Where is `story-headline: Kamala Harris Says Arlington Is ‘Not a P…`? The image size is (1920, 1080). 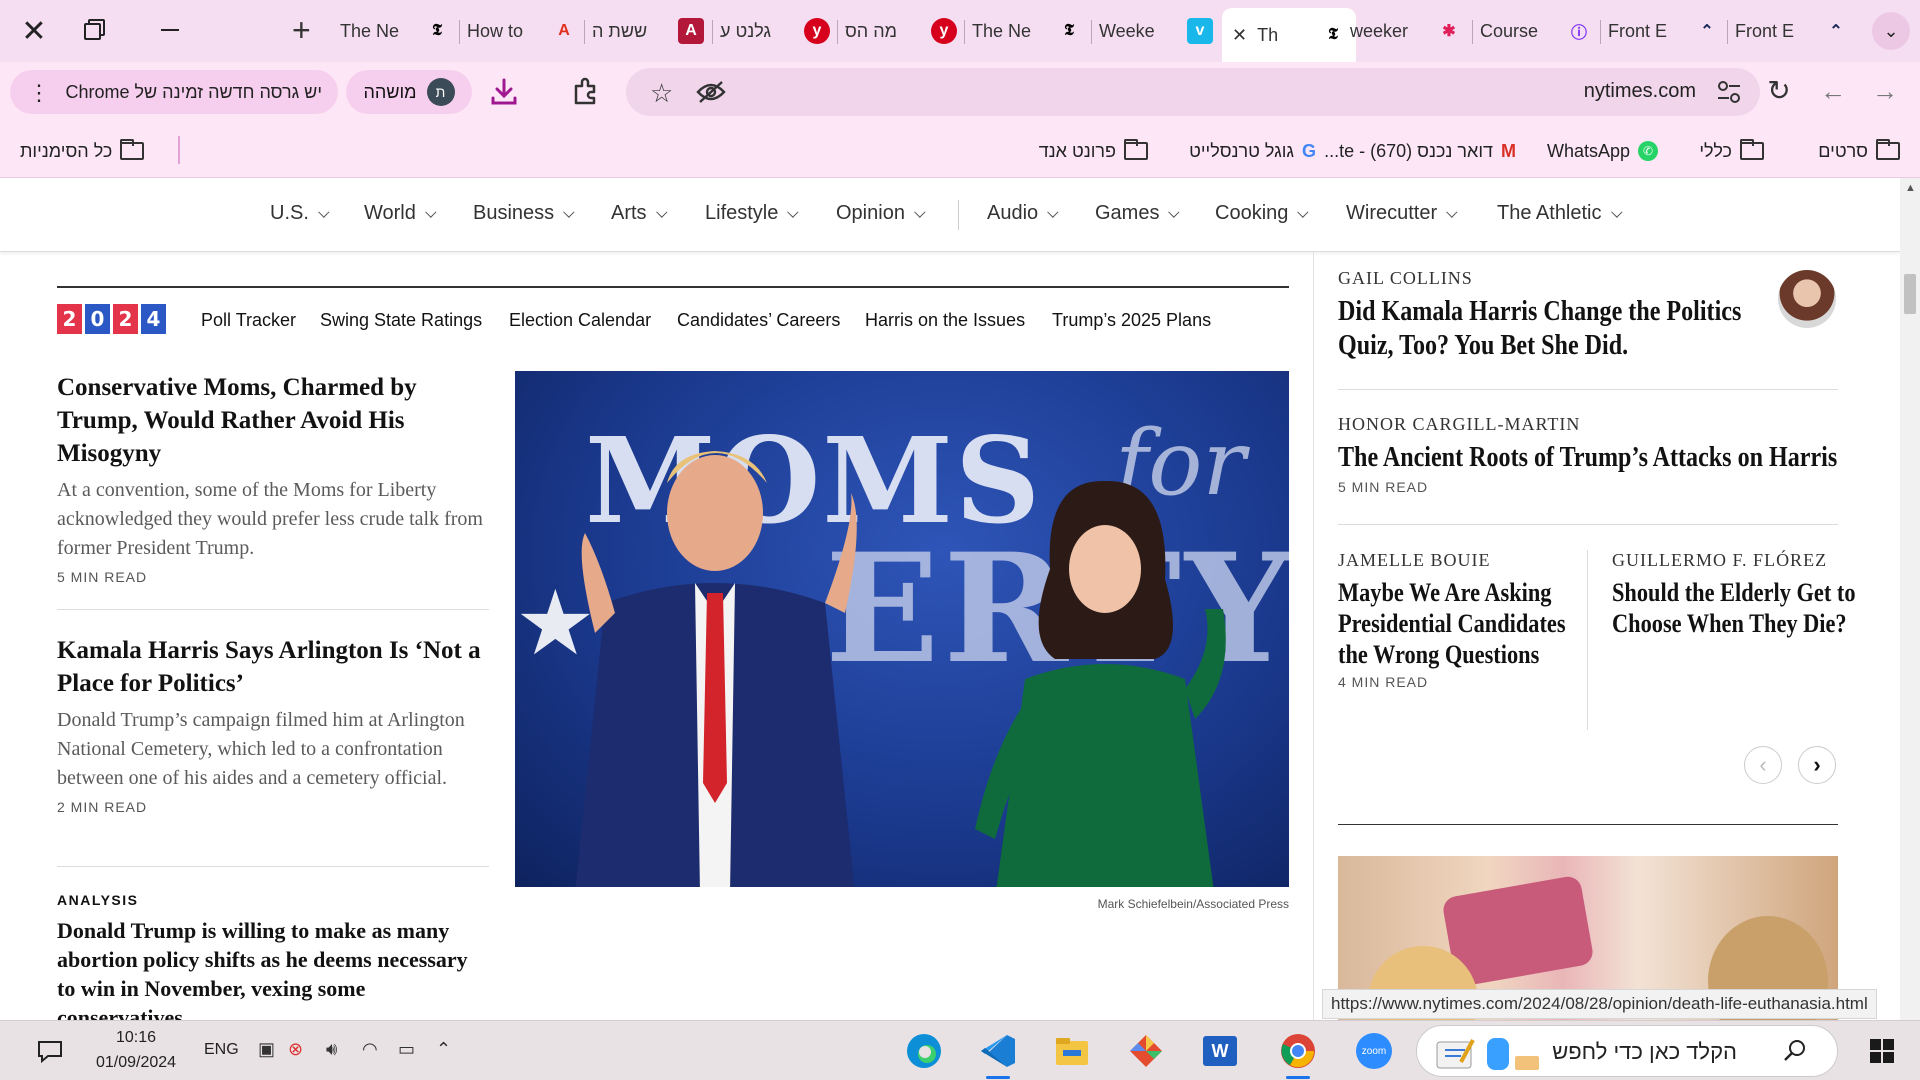 story-headline: Kamala Harris Says Arlington Is ‘Not a P… is located at coordinates (273, 667).